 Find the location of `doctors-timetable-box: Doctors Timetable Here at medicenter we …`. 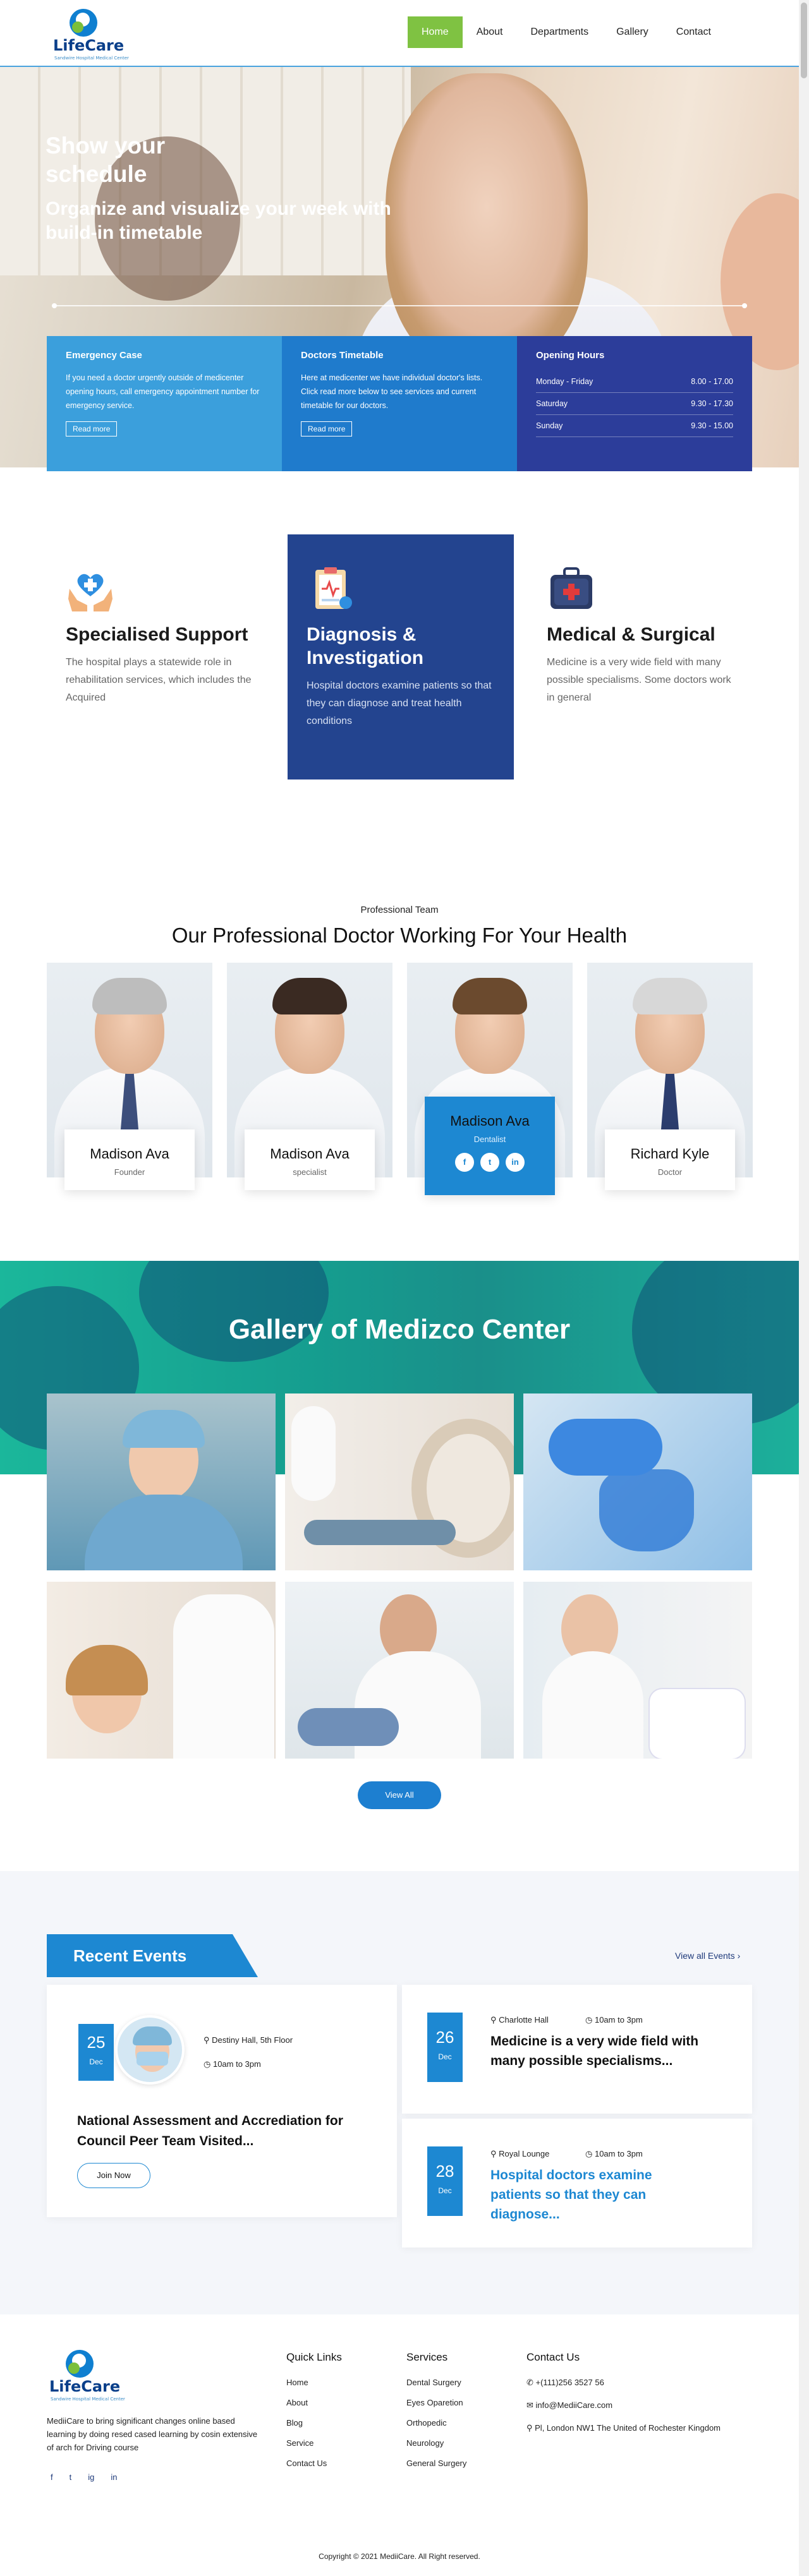

doctors-timetable-box: Doctors Timetable Here at medicenter we … is located at coordinates (399, 403).